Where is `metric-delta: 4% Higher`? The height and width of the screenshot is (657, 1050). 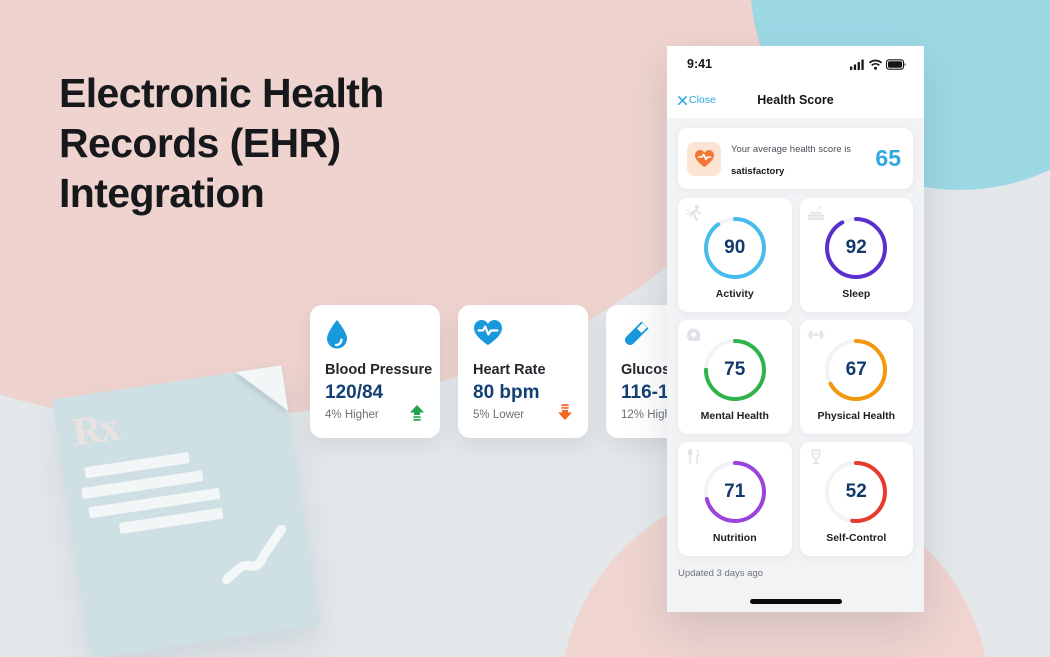
metric-delta: 4% Higher is located at coordinates (352, 415).